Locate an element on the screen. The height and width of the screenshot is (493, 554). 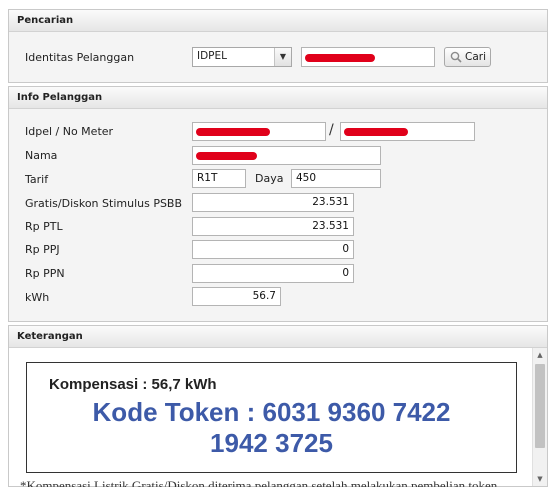
customer-info-header: Info Pelanggan is located at coordinates (278, 98).